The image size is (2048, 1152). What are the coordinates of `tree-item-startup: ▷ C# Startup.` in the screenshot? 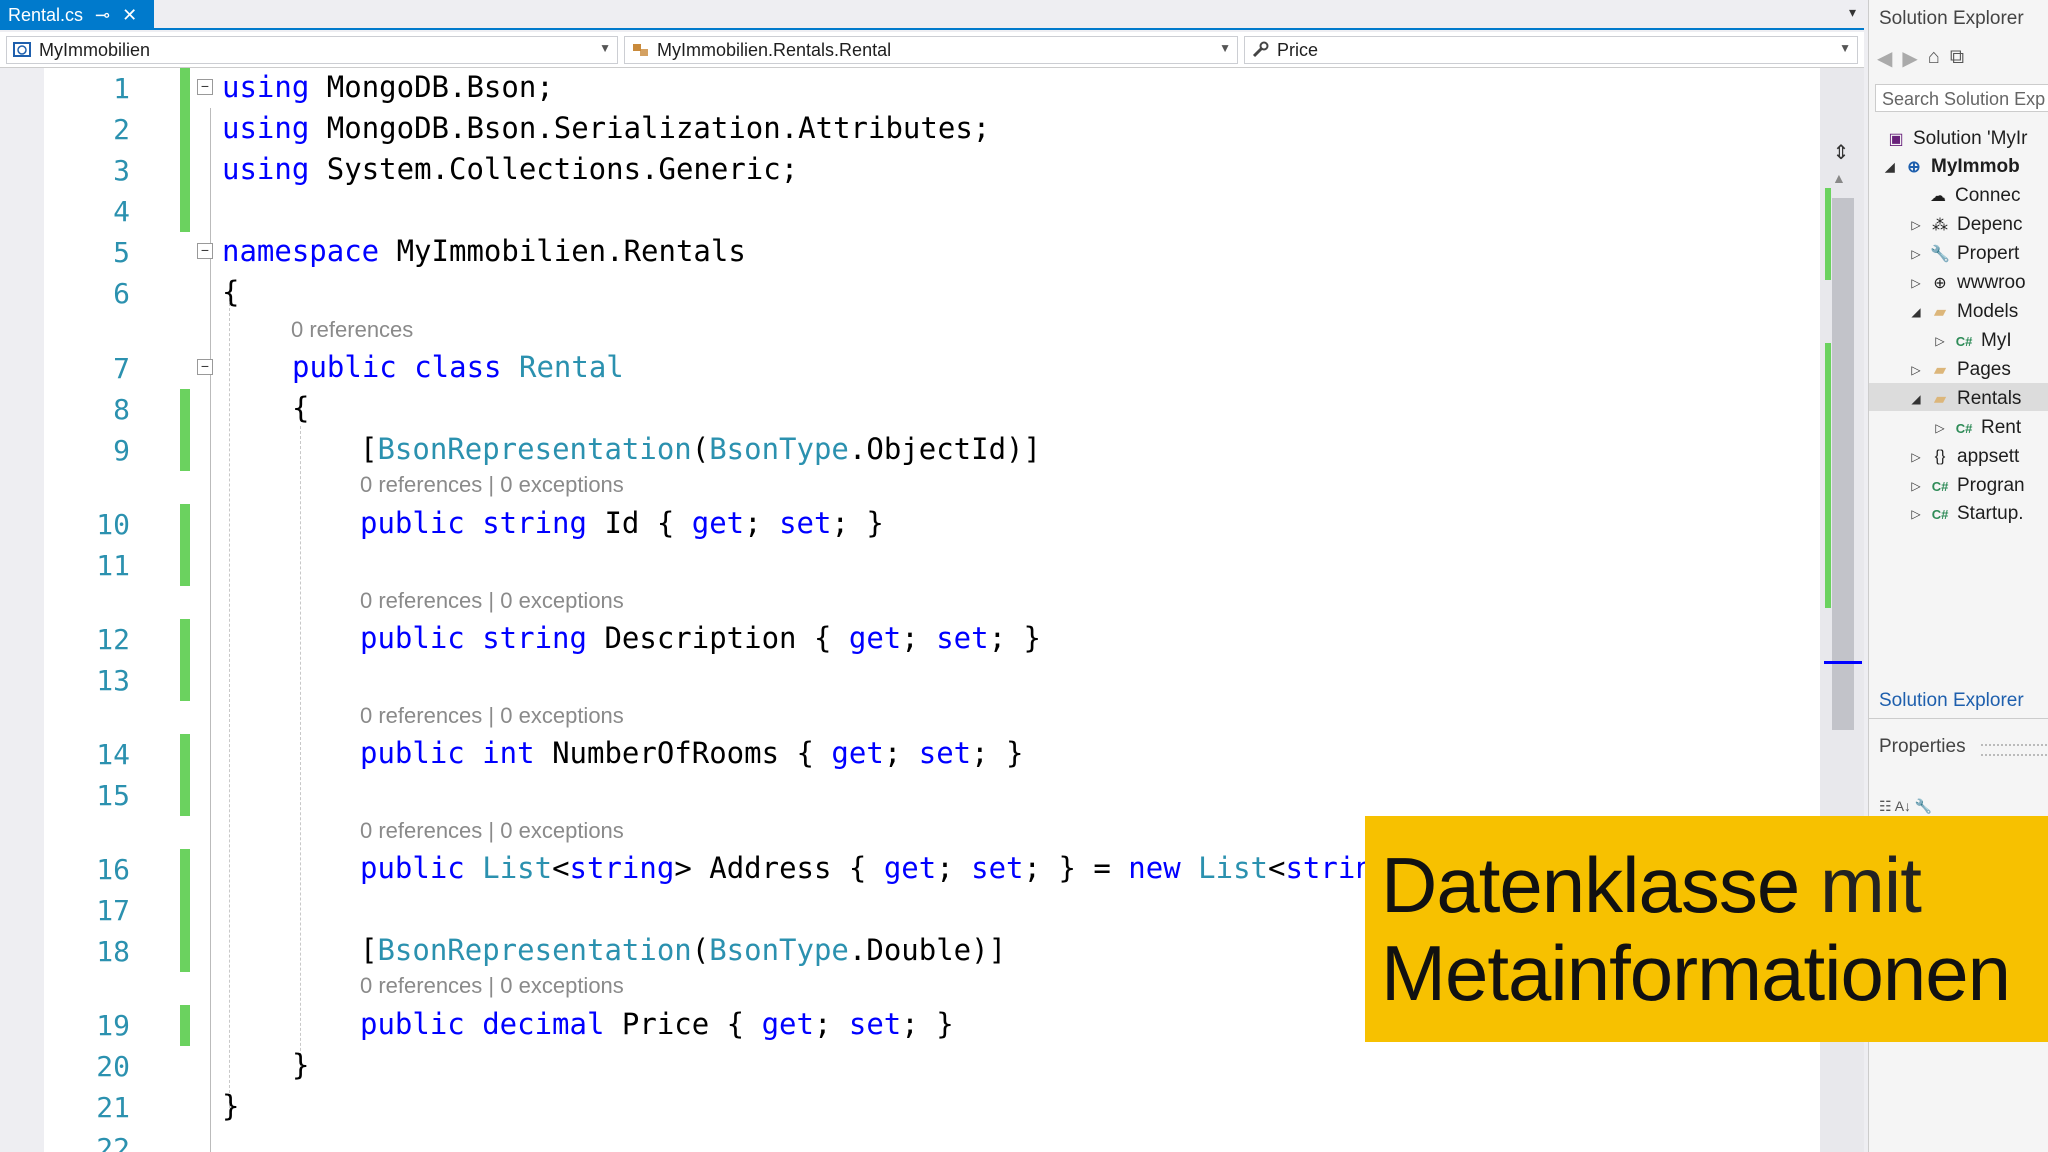 It's located at (1966, 514).